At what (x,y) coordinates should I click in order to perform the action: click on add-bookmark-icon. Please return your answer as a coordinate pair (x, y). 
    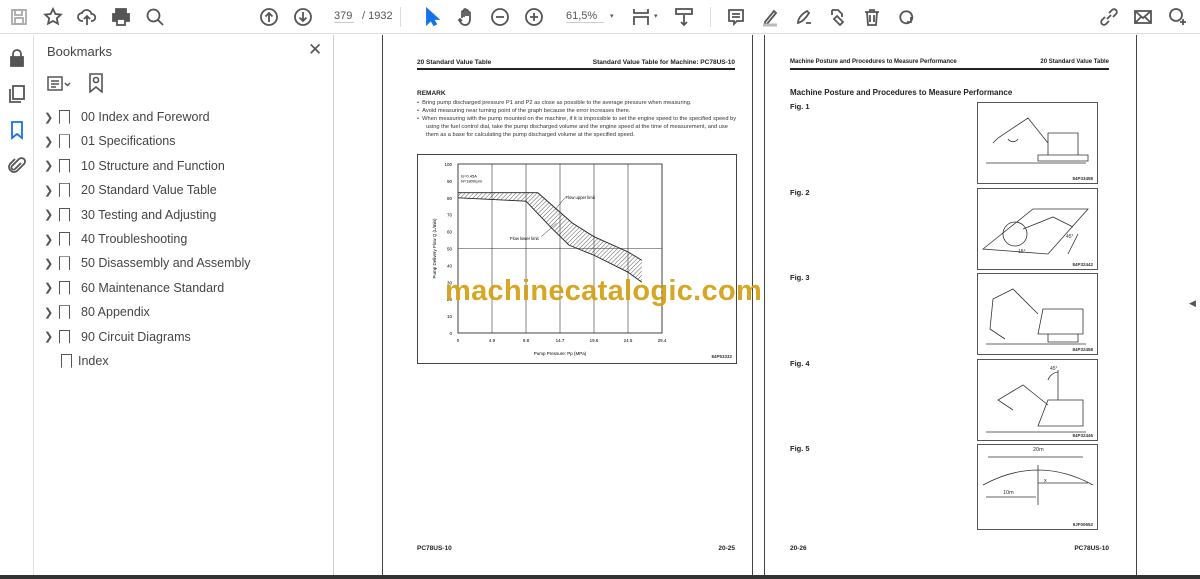
    Looking at the image, I should click on (96, 83).